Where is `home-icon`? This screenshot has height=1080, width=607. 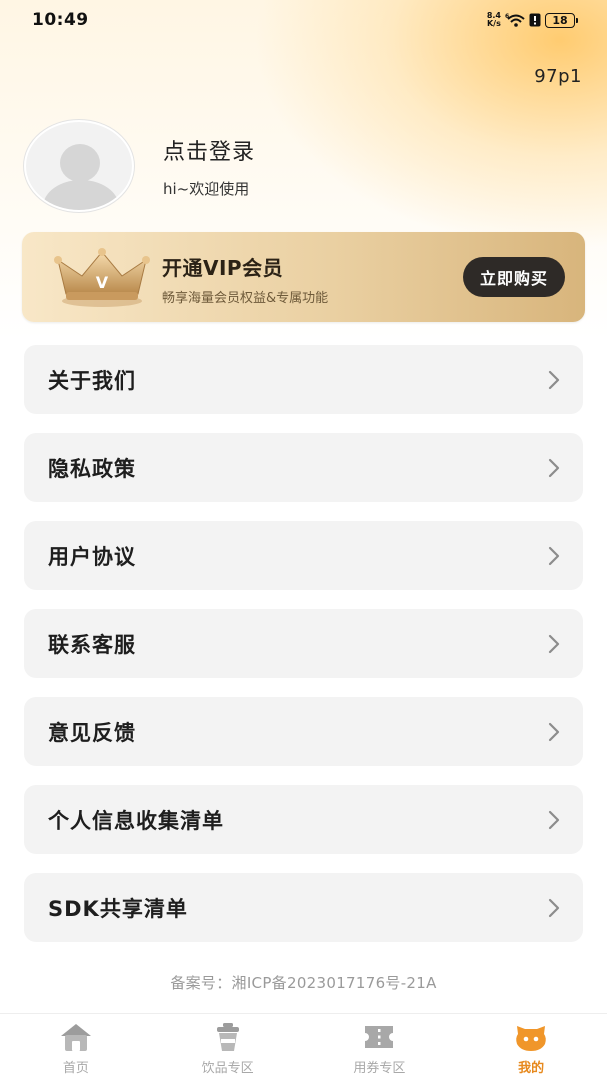
home-icon is located at coordinates (75, 1037).